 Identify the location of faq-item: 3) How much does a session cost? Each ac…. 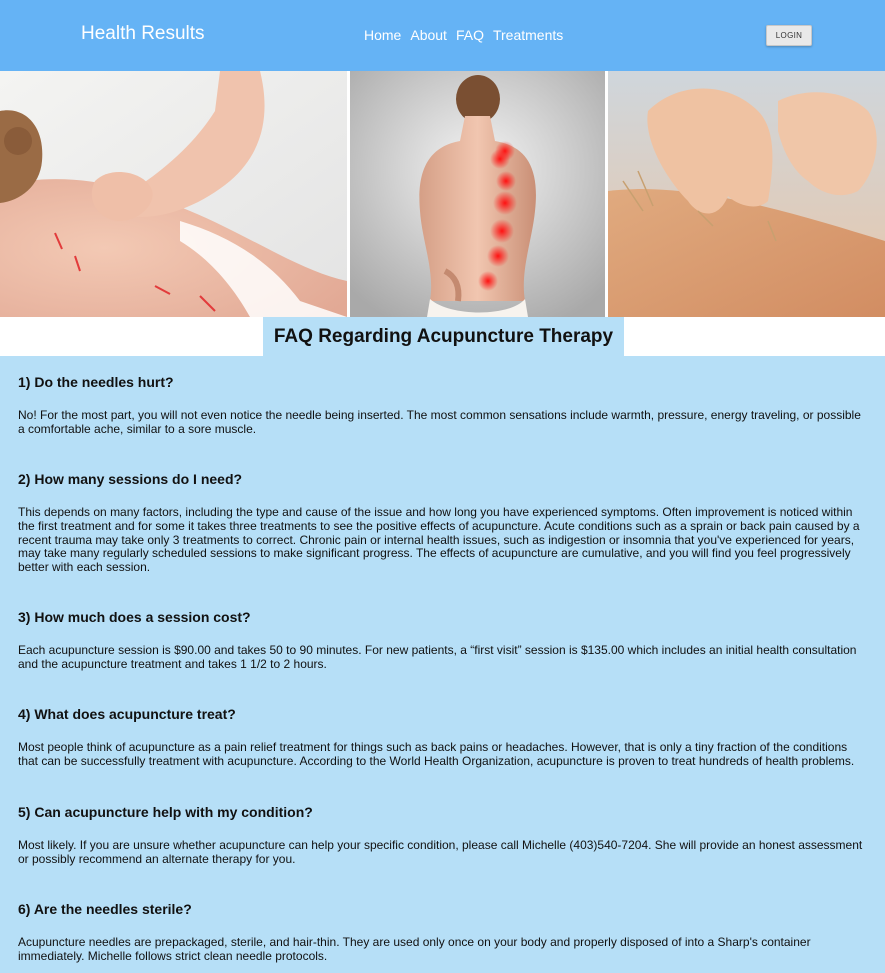
(443, 640).